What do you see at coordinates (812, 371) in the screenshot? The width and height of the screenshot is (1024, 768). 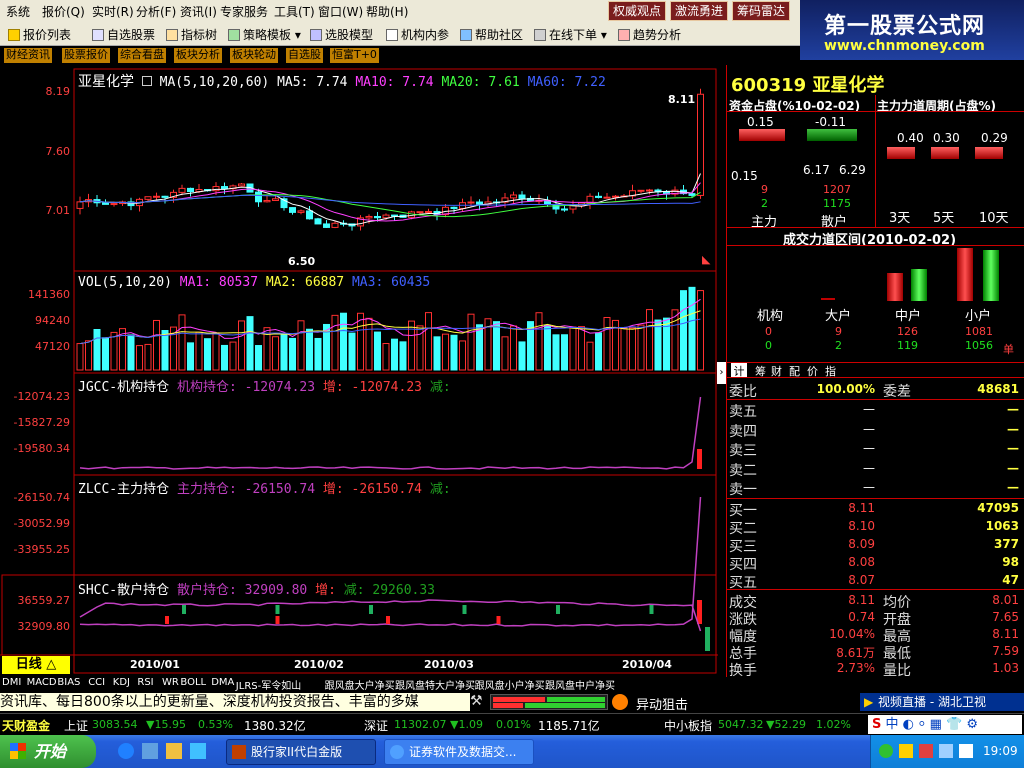 I see `tab-price: 价` at bounding box center [812, 371].